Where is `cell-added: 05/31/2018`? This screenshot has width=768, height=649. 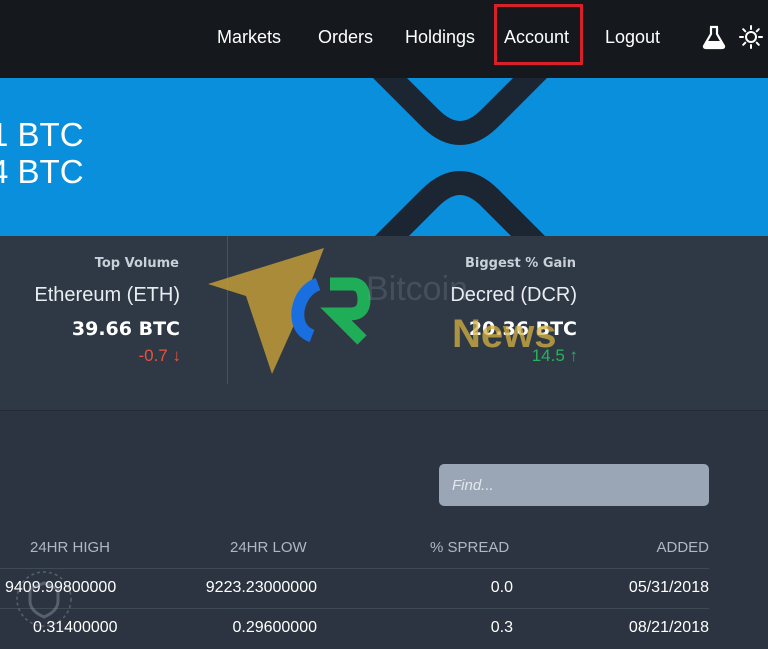
cell-added: 05/31/2018 is located at coordinates (668, 587).